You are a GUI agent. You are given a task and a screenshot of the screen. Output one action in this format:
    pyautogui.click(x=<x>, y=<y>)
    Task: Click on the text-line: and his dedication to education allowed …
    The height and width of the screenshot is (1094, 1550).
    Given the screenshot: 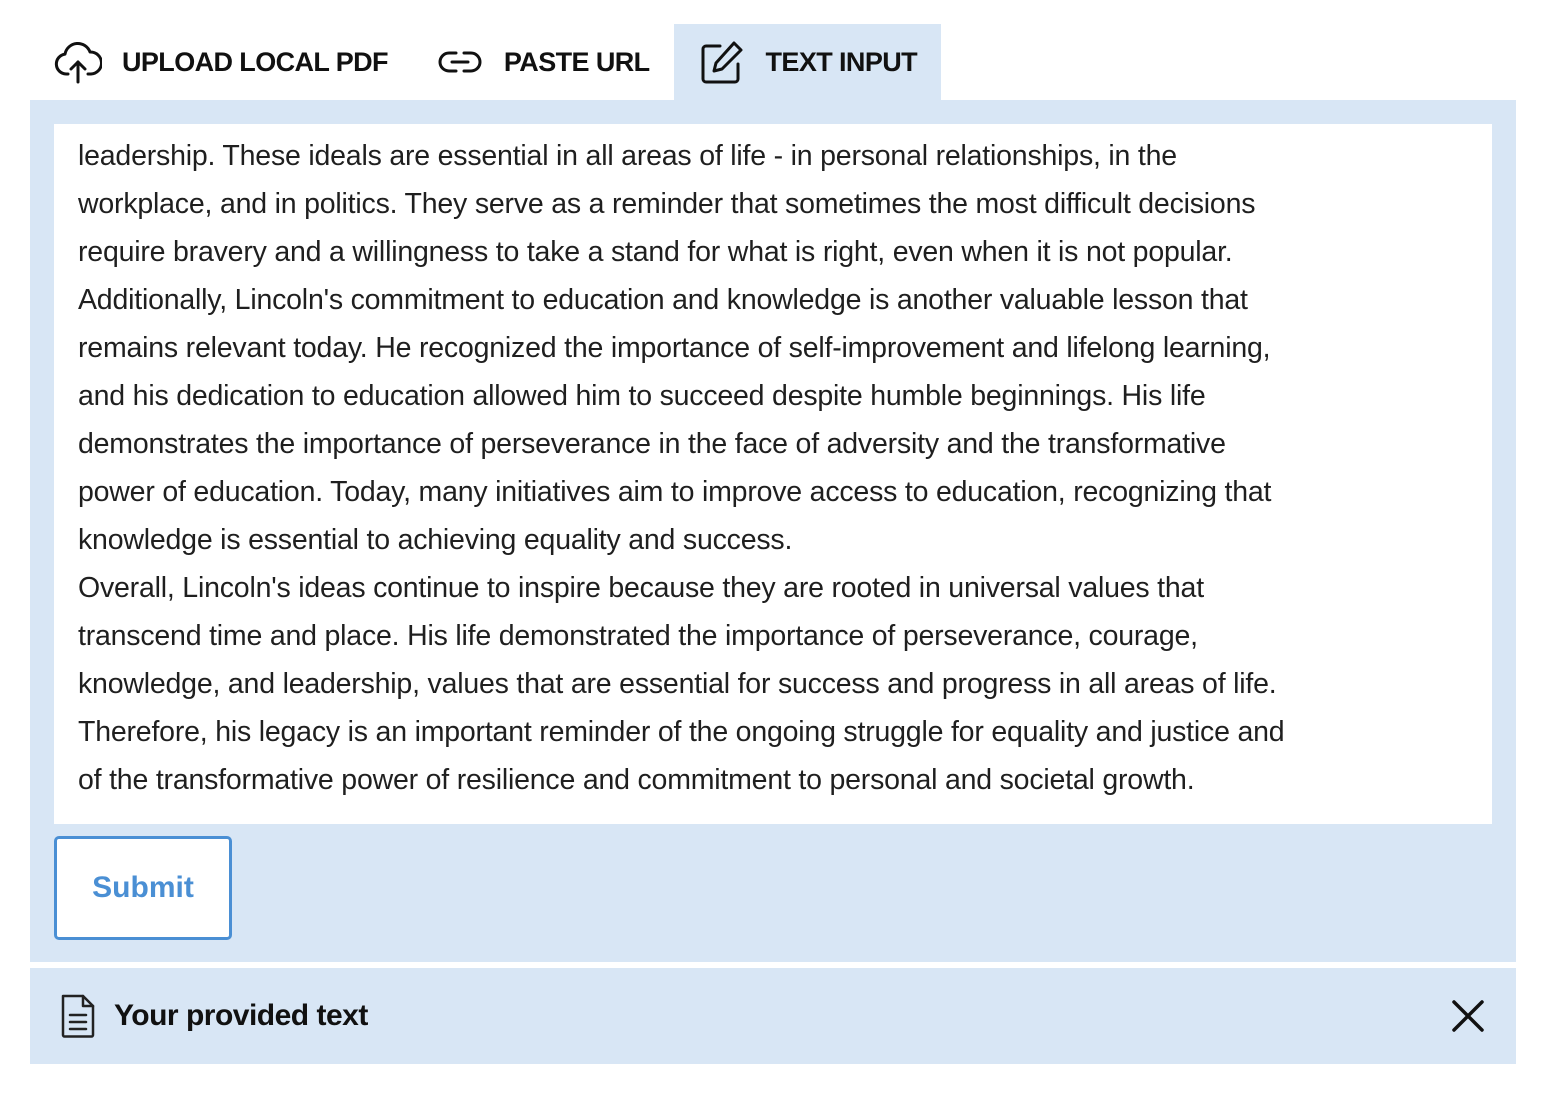 What is the action you would take?
    pyautogui.click(x=642, y=396)
    